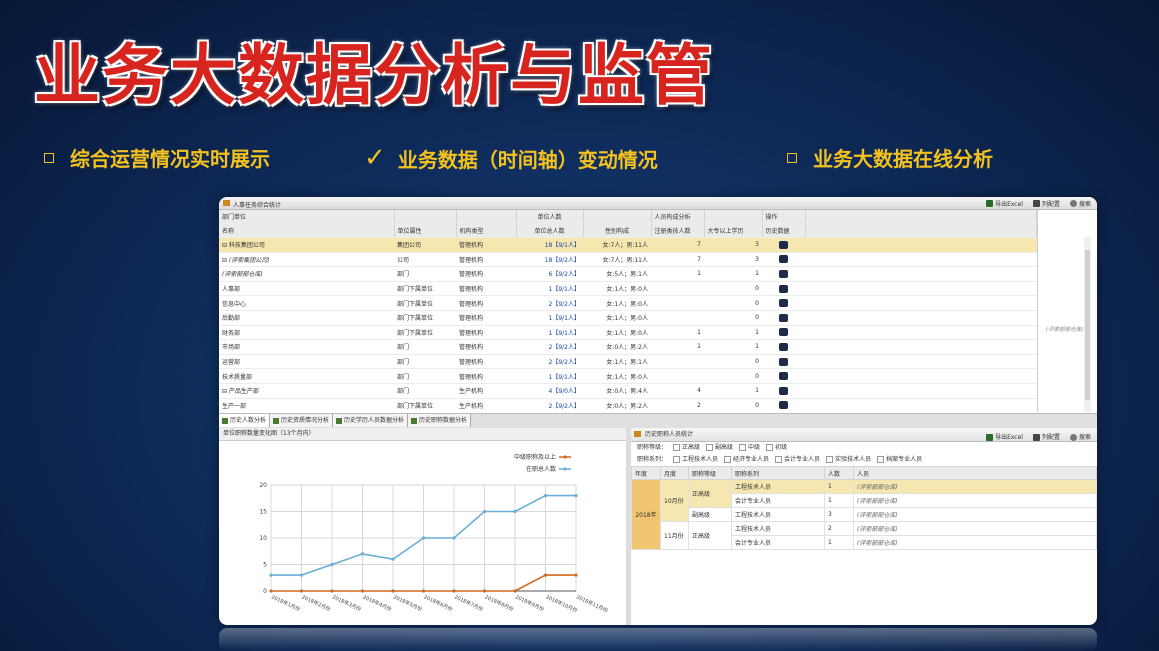  Describe the element at coordinates (975, 473) in the screenshot. I see `column-header: 人员` at that location.